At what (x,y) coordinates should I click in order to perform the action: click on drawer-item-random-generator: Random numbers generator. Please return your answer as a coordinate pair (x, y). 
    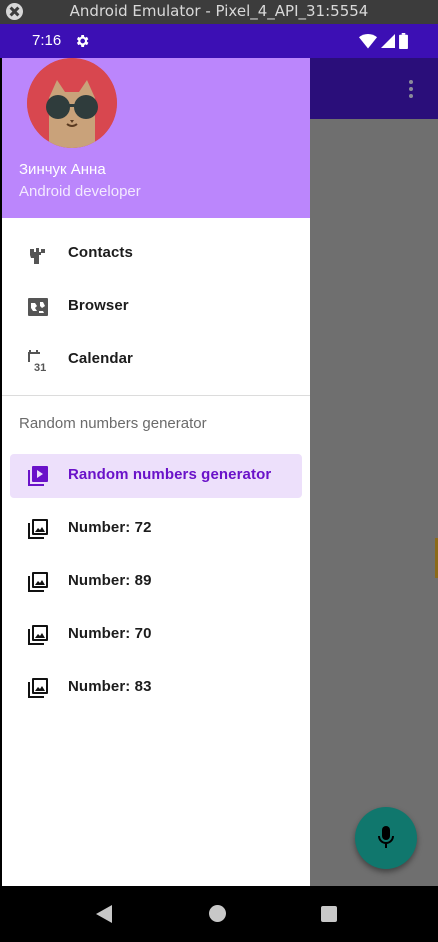
    Looking at the image, I should click on (156, 476).